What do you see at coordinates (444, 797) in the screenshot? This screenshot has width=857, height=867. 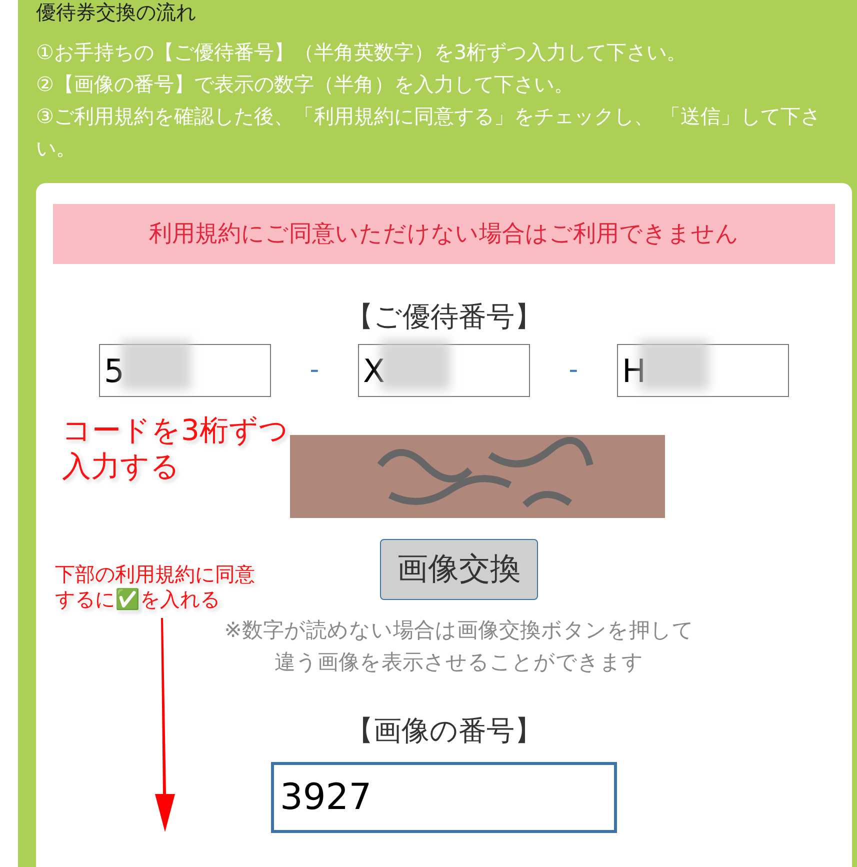 I see `image-number-field: 3927` at bounding box center [444, 797].